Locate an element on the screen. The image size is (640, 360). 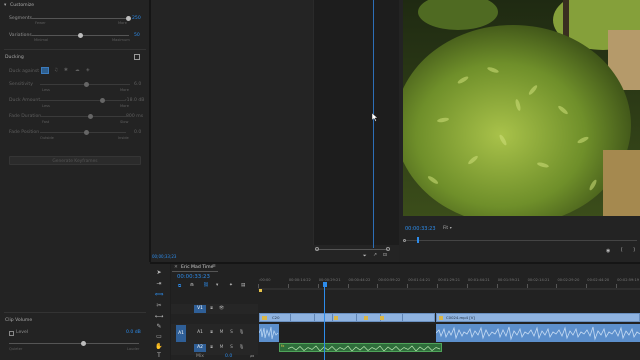
sync-lock-a2-icon: ⧈ is located at coordinates (211, 347).